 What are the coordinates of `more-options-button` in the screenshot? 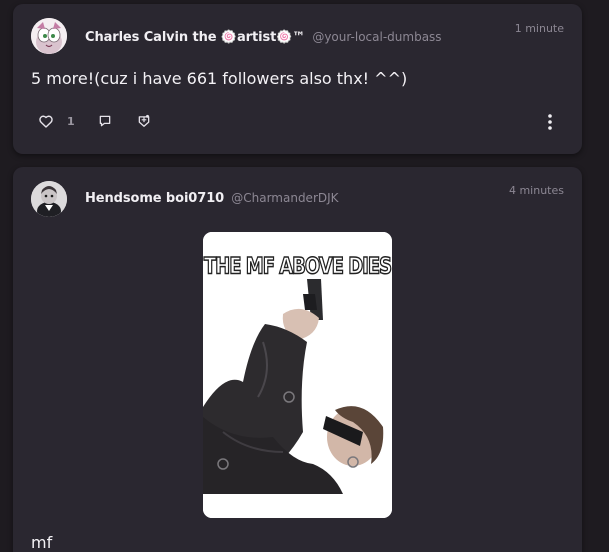 It's located at (550, 124).